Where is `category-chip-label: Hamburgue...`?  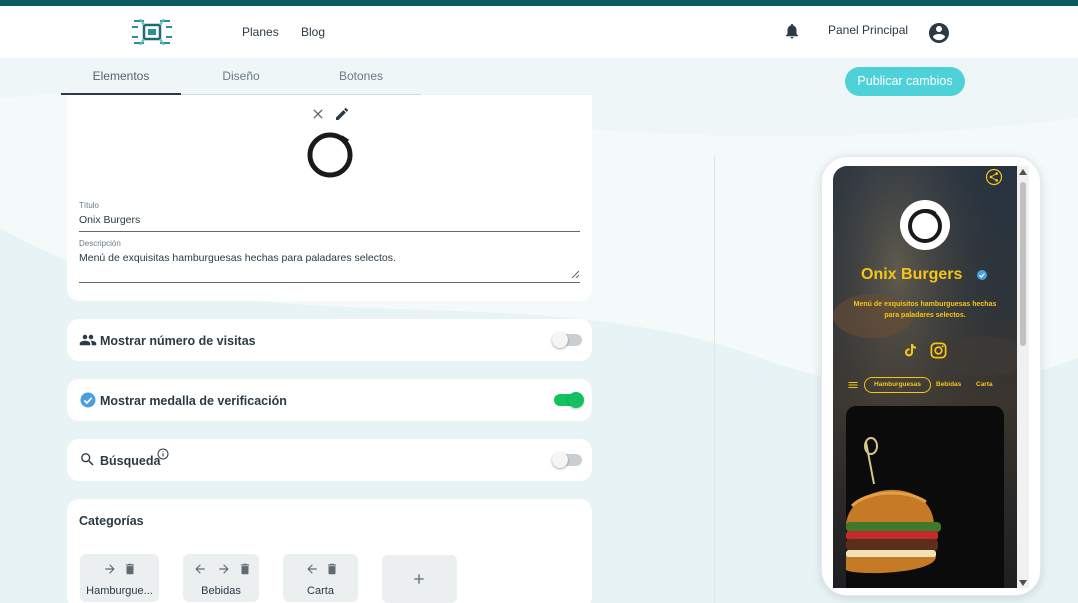
category-chip-label: Hamburgue... is located at coordinates (119, 591).